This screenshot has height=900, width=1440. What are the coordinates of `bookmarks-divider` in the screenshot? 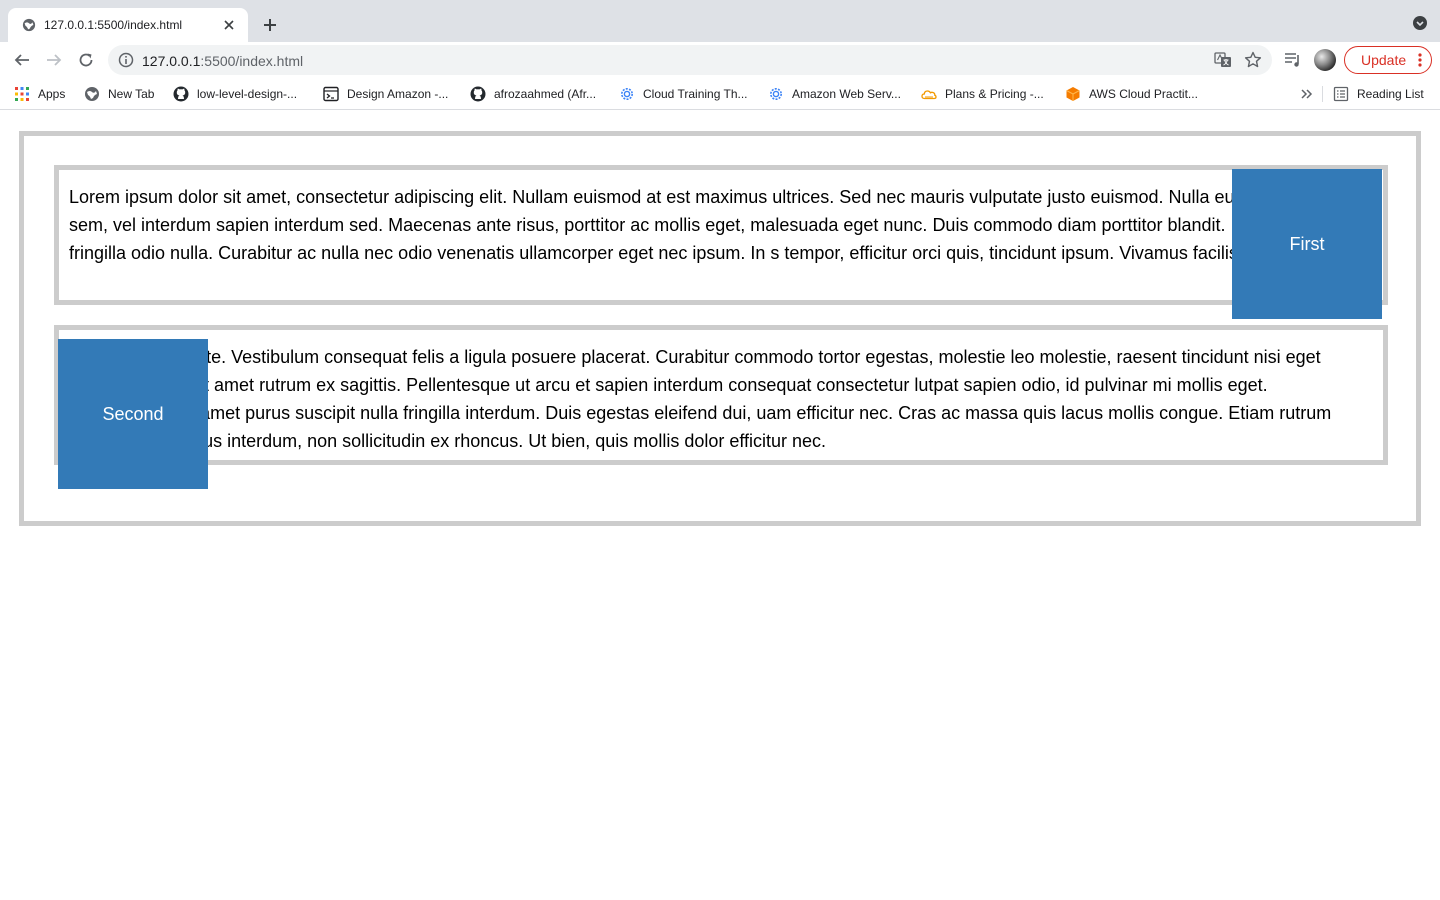 It's located at (1322, 94).